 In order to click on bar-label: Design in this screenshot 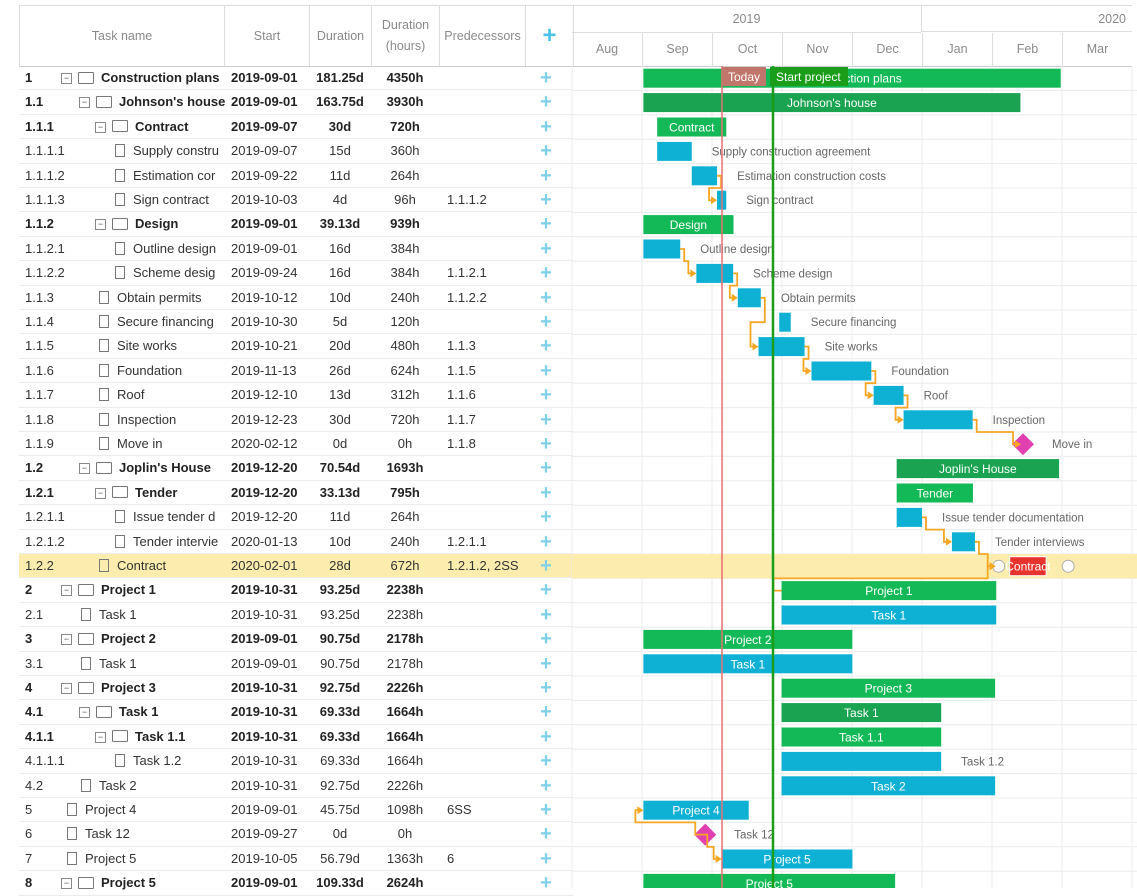, I will do `click(688, 225)`.